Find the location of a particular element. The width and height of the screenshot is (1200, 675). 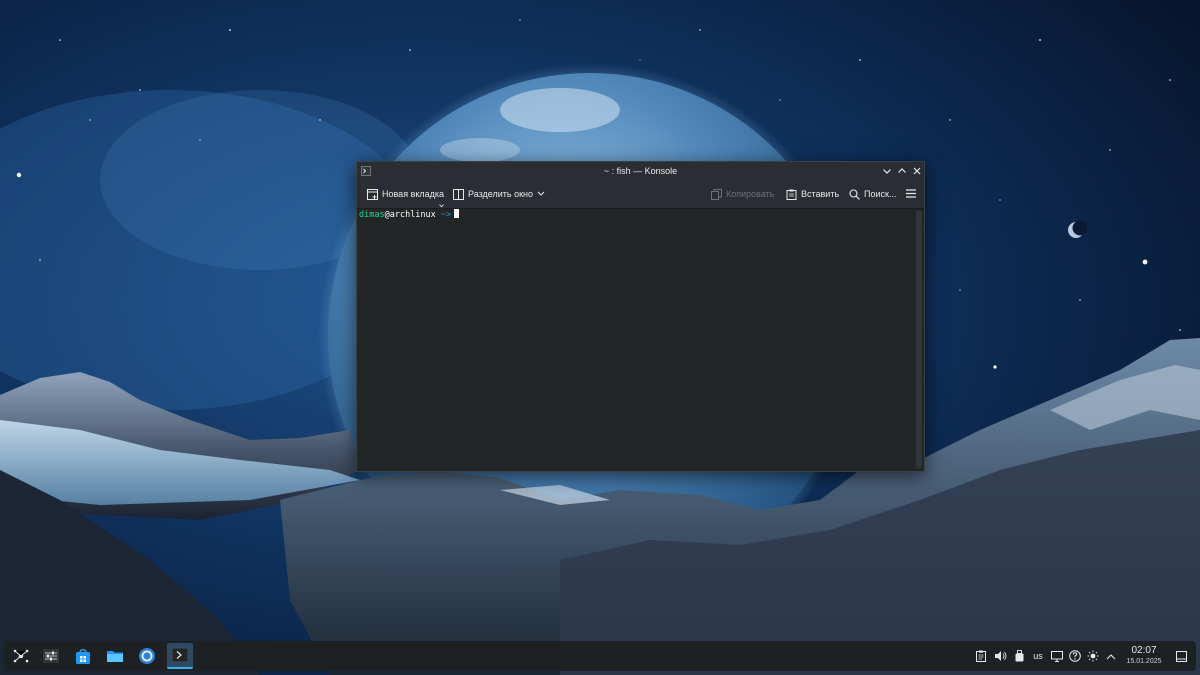

tray-expand-button is located at coordinates (1111, 656).